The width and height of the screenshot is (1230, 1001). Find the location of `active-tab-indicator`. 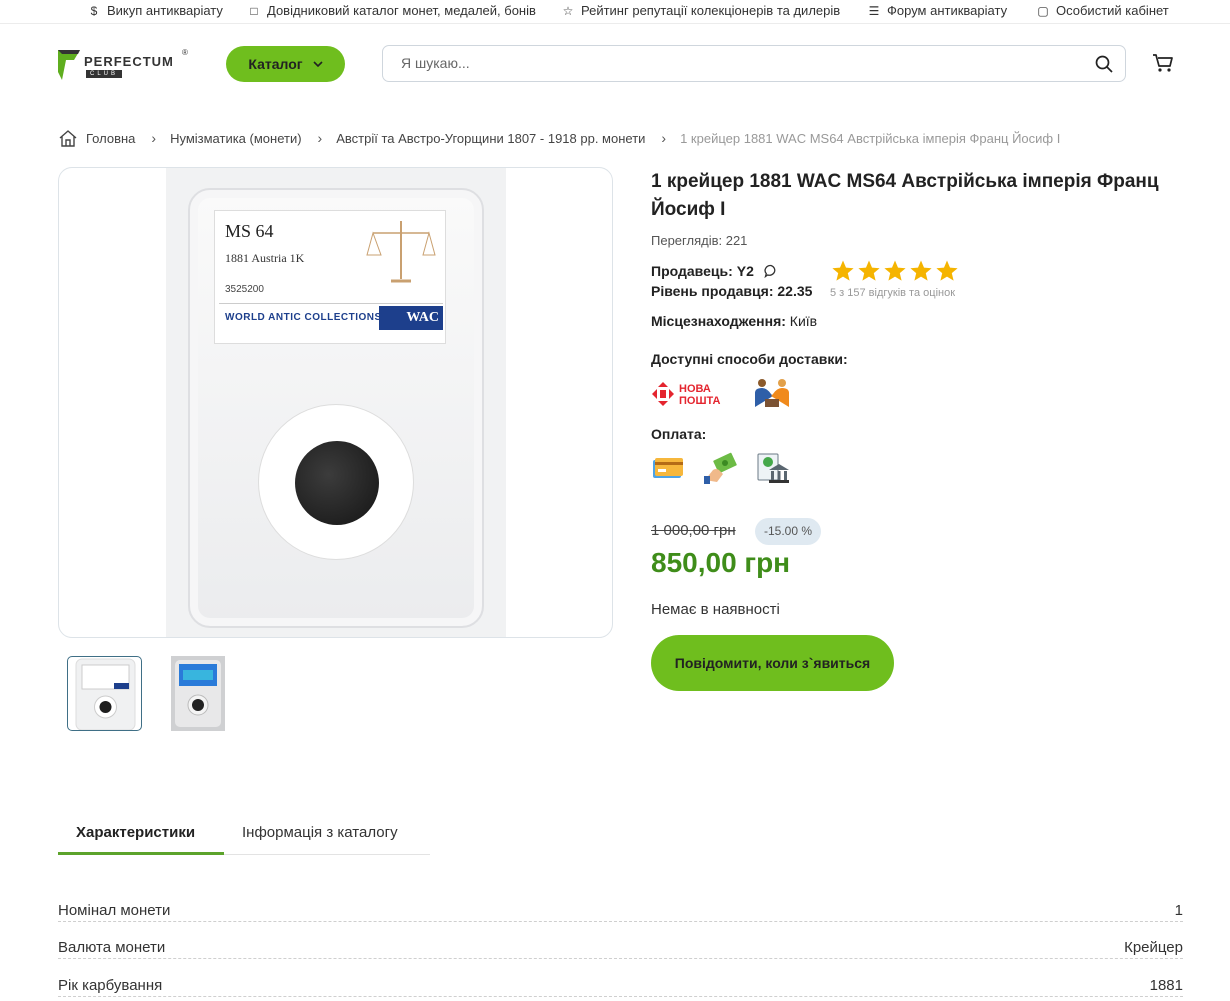

active-tab-indicator is located at coordinates (141, 853).